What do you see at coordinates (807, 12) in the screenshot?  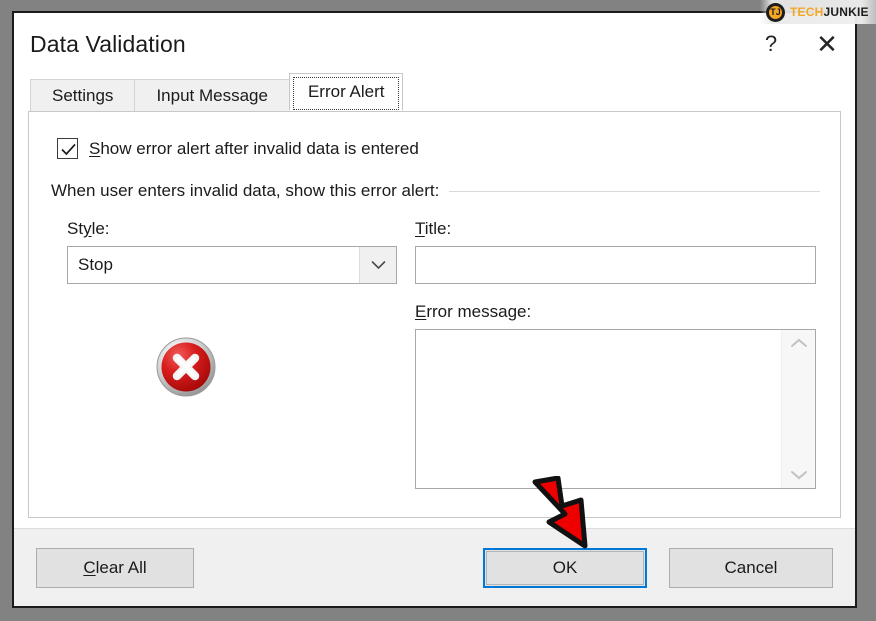 I see `techjunkie-text-primary: TECH` at bounding box center [807, 12].